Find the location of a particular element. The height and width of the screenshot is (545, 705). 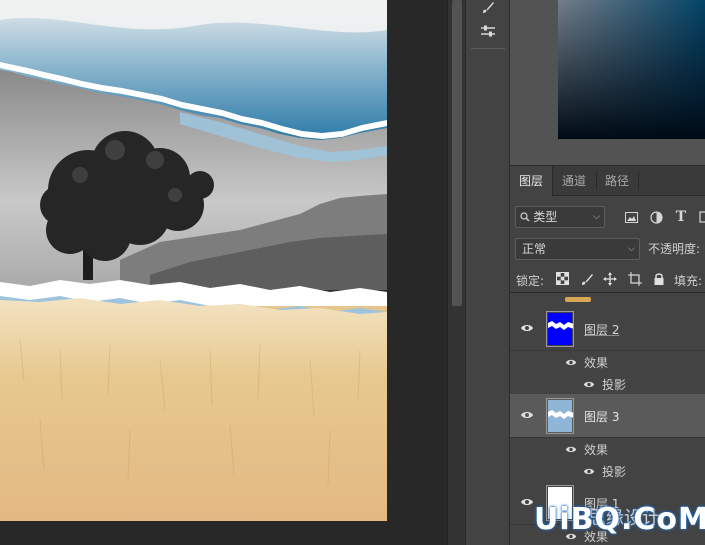

filter-type-label: 类型 is located at coordinates (545, 217).